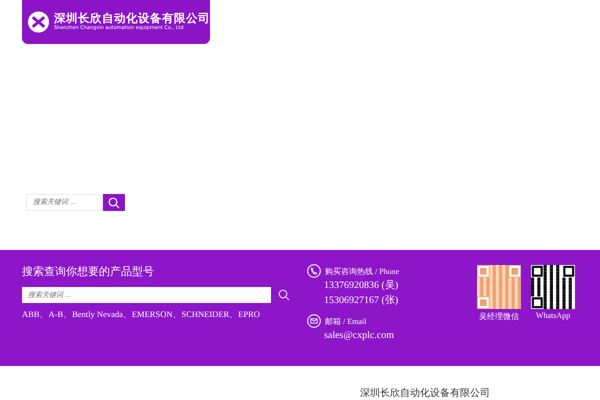  Describe the element at coordinates (164, 315) in the screenshot. I see `brand-list: ABB、A-B、Bently Nevada、EMERSON、SCHNEIDER、EPRO` at that location.